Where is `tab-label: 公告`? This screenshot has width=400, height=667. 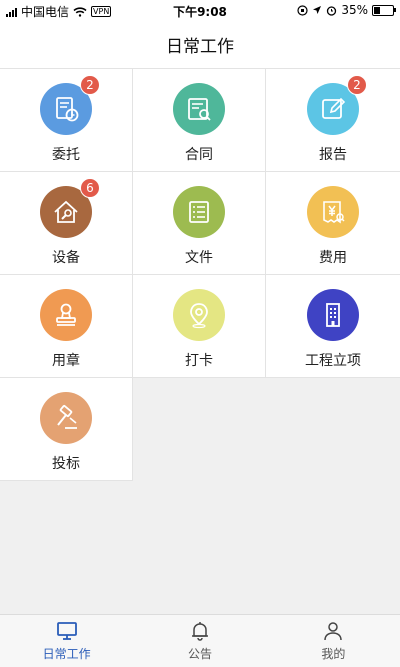
tab-label: 公告 is located at coordinates (199, 654).